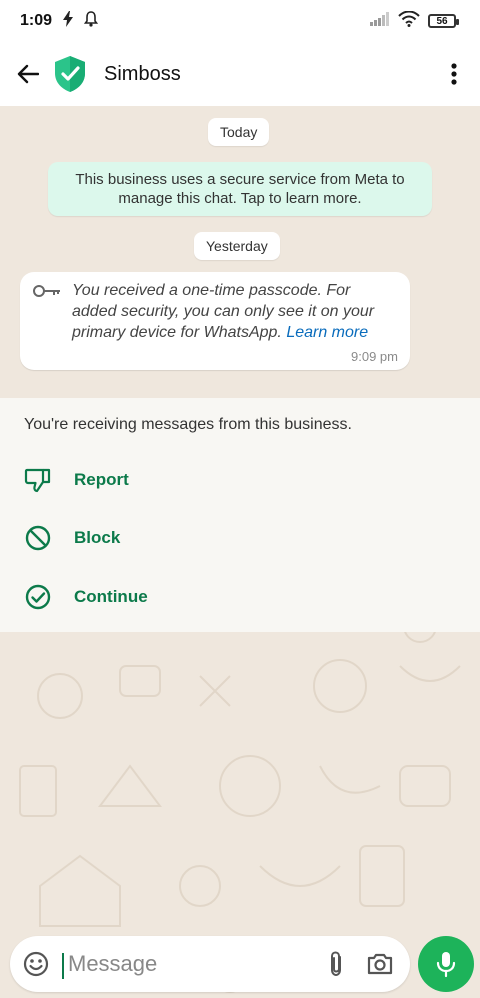 This screenshot has height=998, width=480. Describe the element at coordinates (101, 479) in the screenshot. I see `report-label: Report` at that location.